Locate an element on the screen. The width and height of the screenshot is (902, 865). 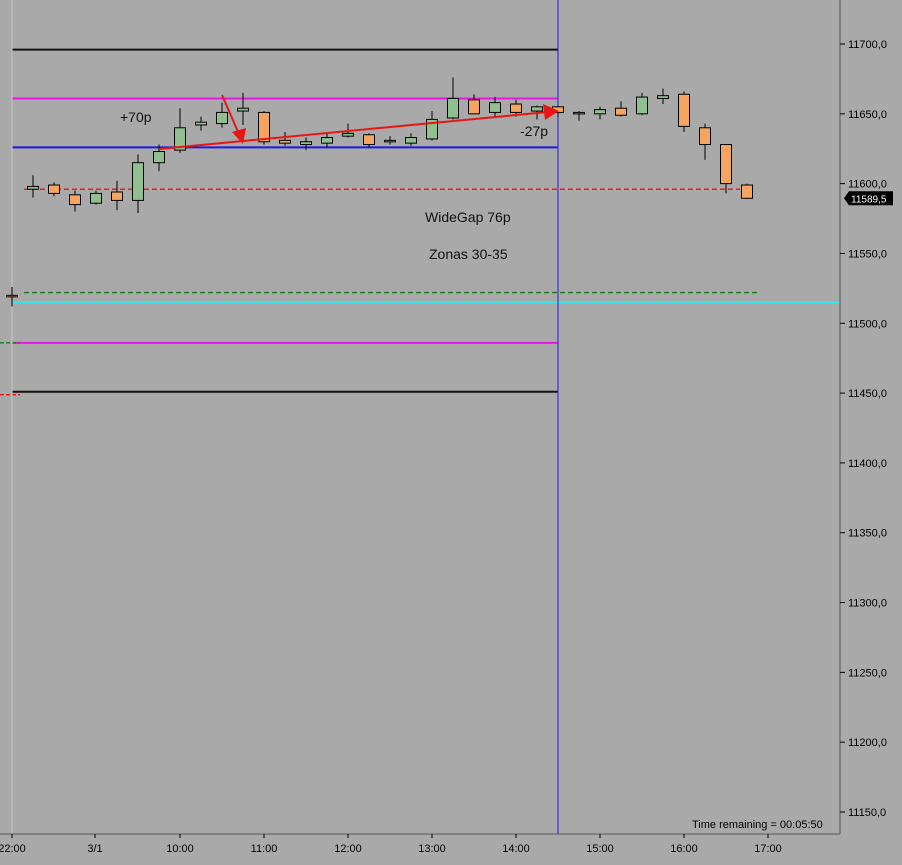
time-tick-label: 15:00 is located at coordinates (600, 849).